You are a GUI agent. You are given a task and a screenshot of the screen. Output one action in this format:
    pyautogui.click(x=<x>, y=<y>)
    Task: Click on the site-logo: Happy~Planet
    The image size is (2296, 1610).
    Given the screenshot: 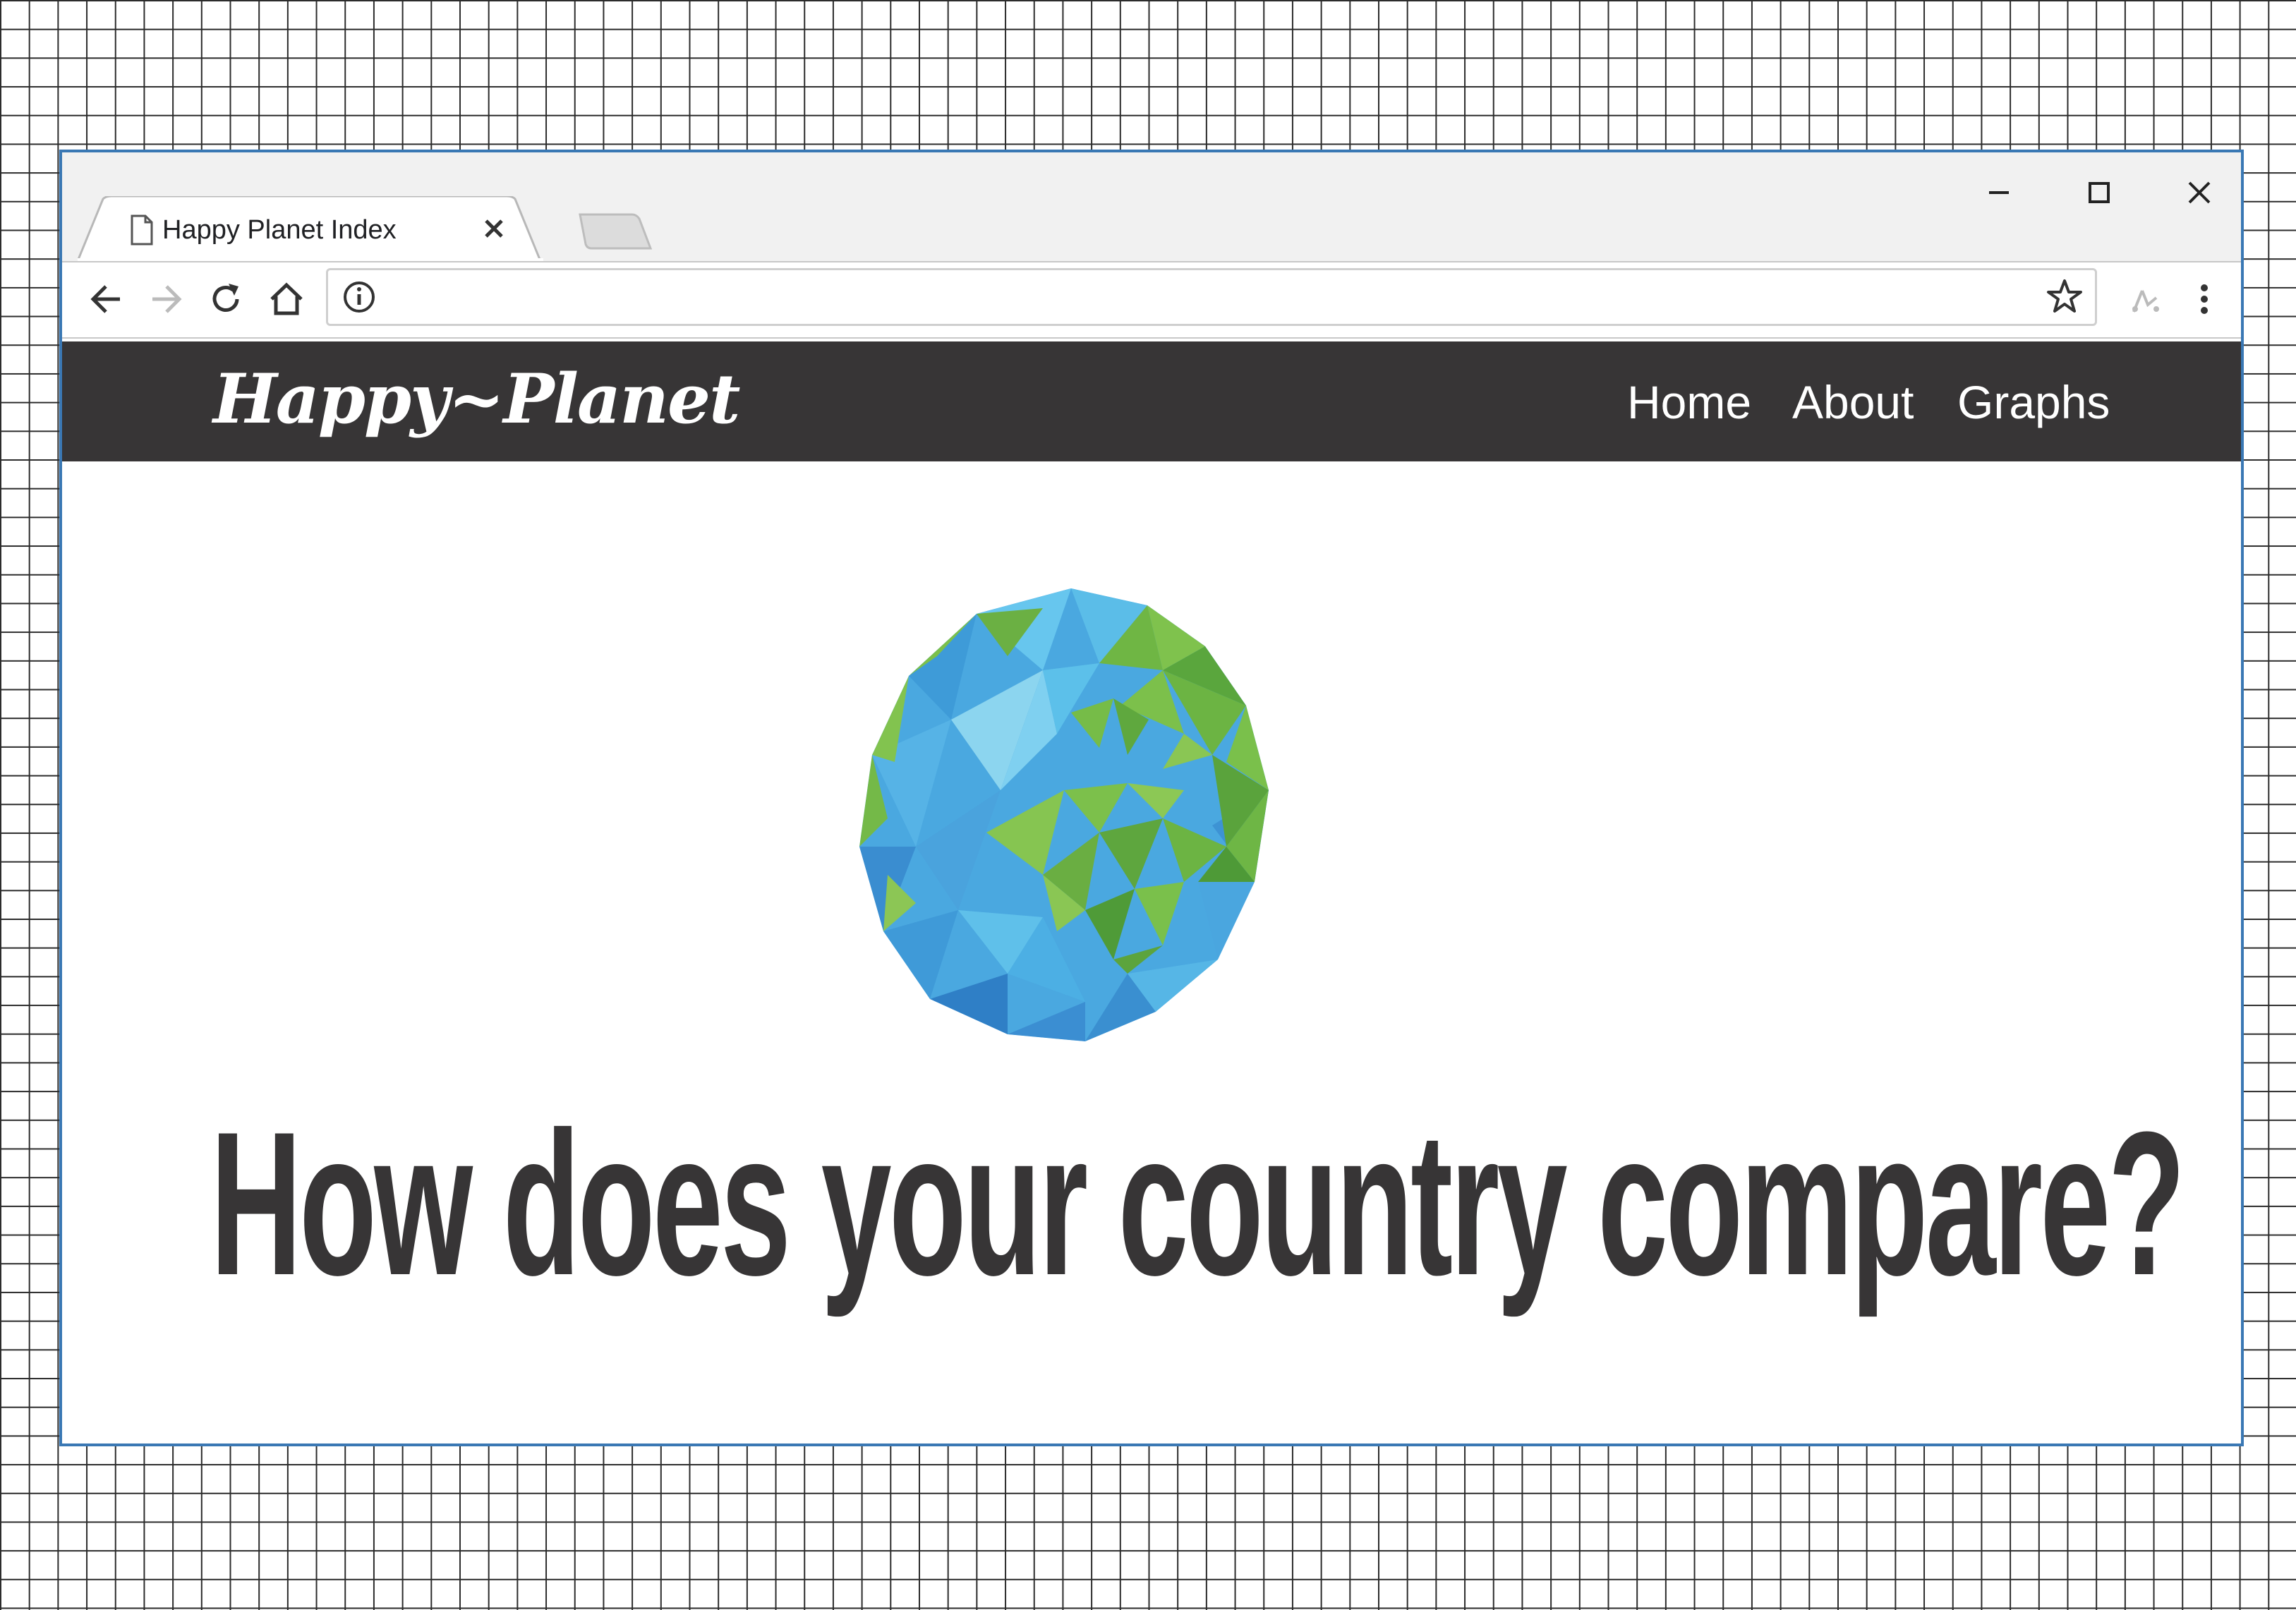 What is the action you would take?
    pyautogui.click(x=476, y=399)
    